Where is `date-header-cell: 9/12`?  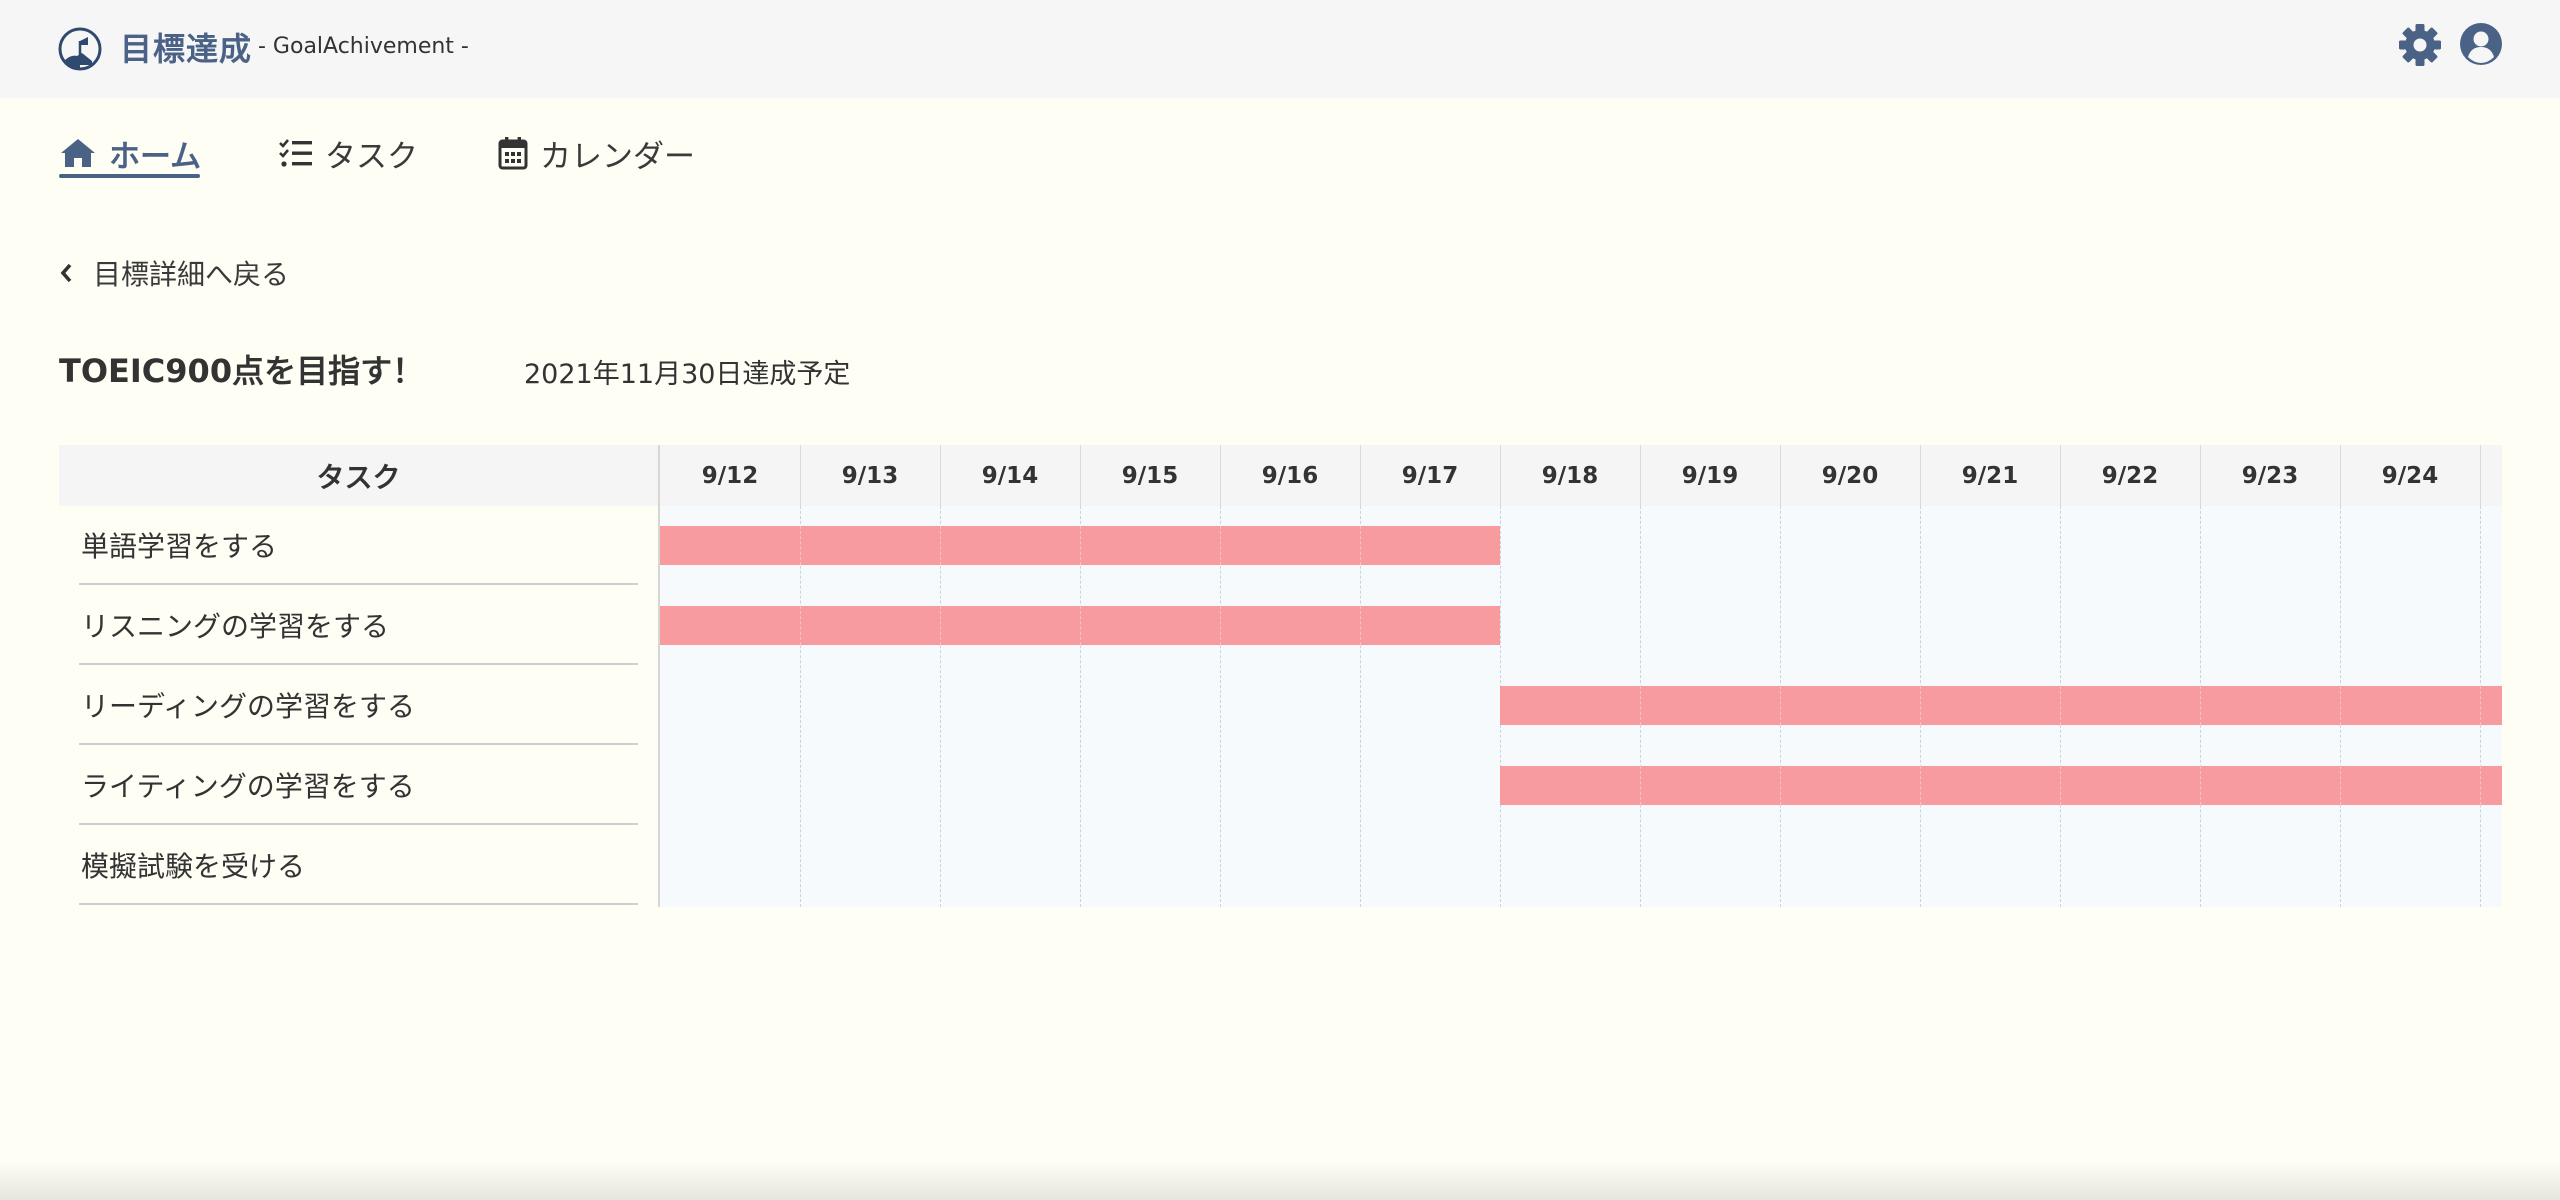 date-header-cell: 9/12 is located at coordinates (730, 475).